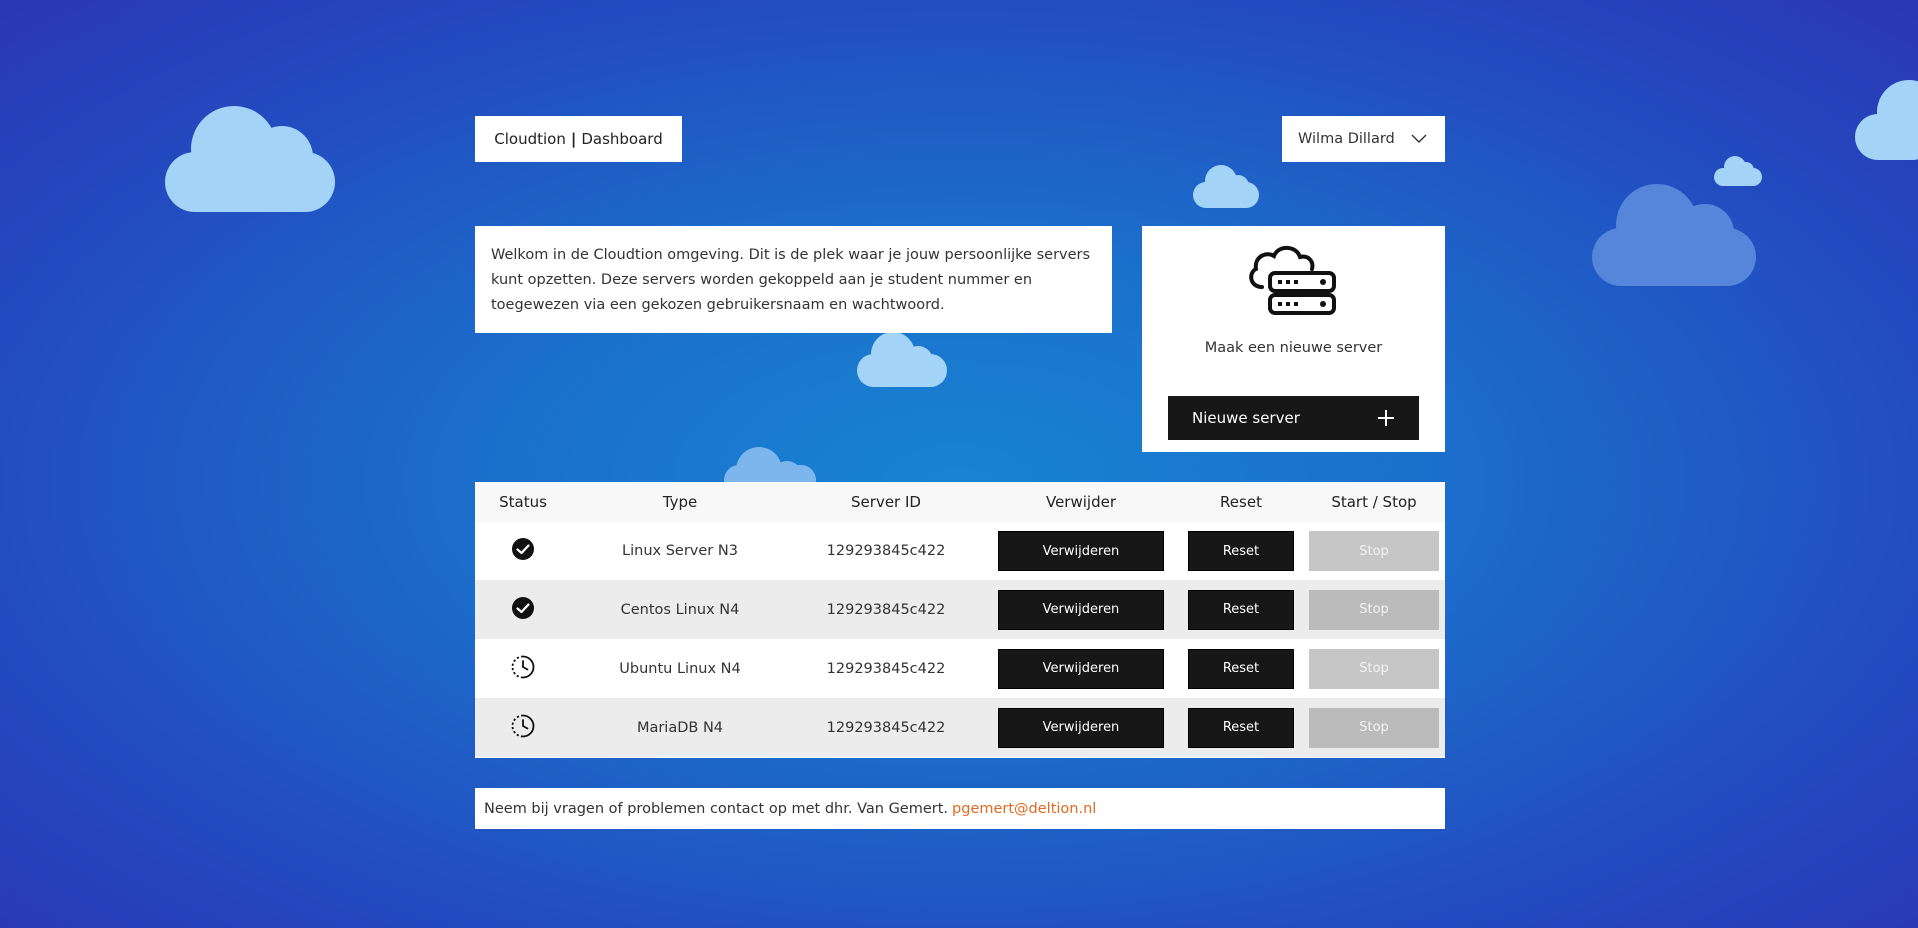 This screenshot has height=928, width=1918. I want to click on header-delete: Verwijder, so click(1080, 502).